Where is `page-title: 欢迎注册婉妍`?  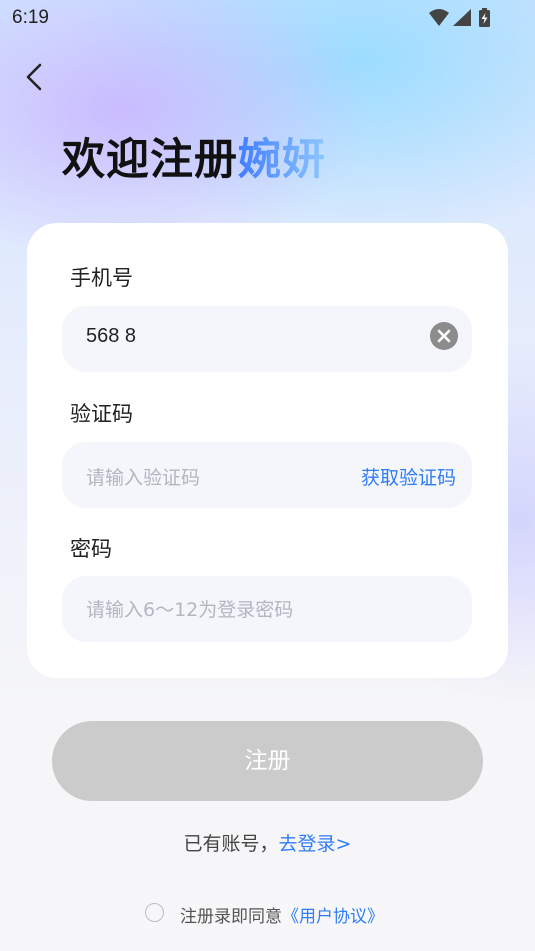
page-title: 欢迎注册婉妍 is located at coordinates (194, 155).